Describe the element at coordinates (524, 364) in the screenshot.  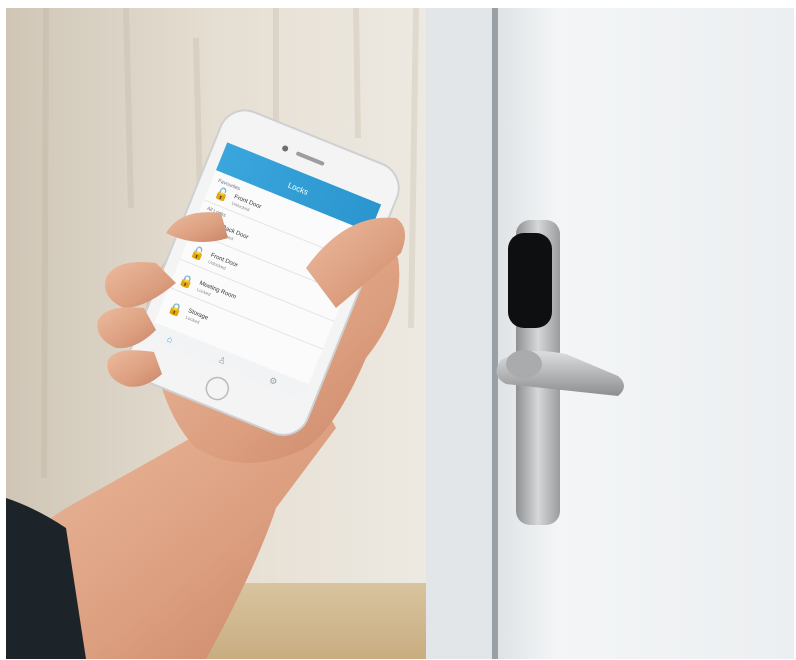
I see `handle-rose` at that location.